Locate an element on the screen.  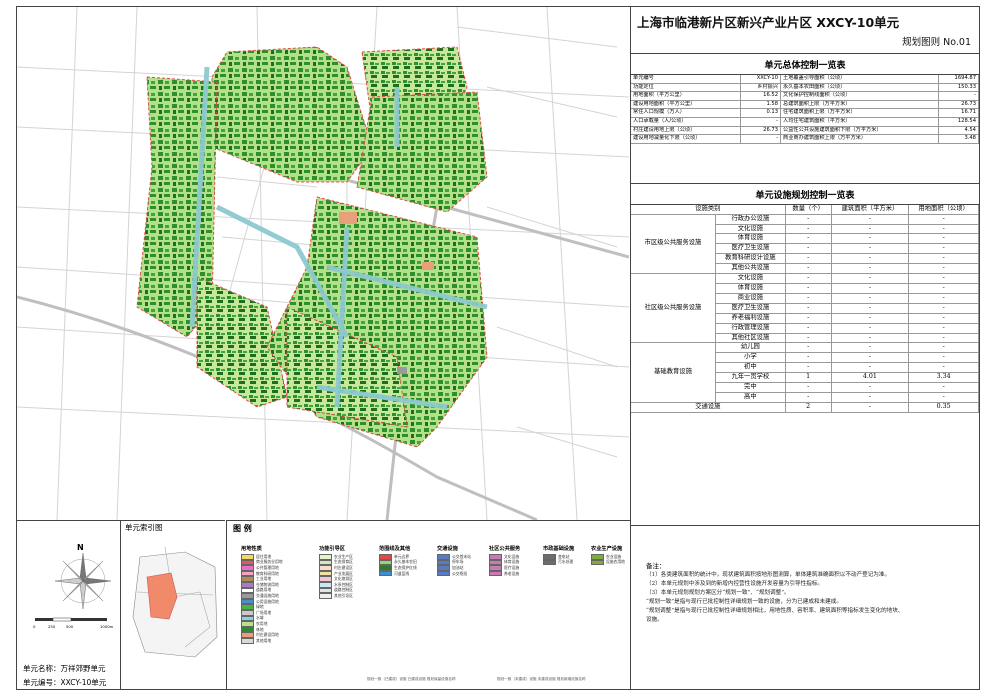
facility-cell: 医疗卫生设施 is located at coordinates (750, 249).